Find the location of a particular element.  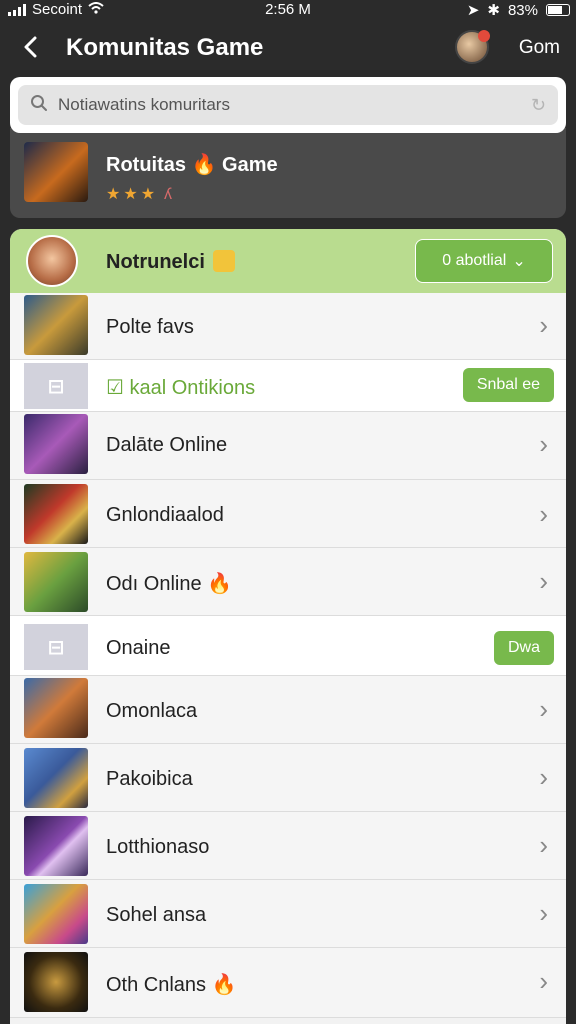

community-dropdown-button: 0 abotlial ⌄ is located at coordinates (484, 261).